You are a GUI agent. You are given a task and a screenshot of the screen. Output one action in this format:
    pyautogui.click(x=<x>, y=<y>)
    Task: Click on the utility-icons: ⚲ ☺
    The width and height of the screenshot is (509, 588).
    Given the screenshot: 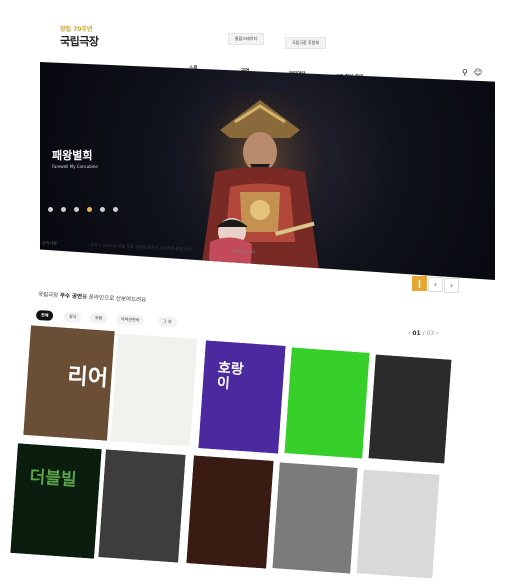 What is the action you would take?
    pyautogui.click(x=475, y=72)
    